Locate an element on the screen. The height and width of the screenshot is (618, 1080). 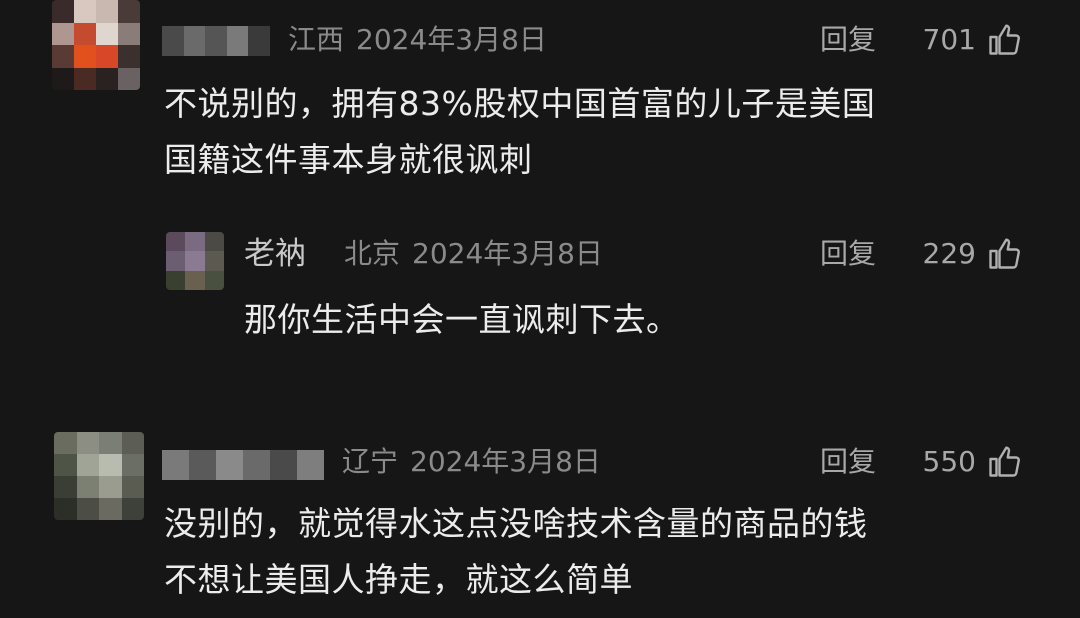
comment-line: 不说别的，拥有83%股权中国首富的儿子是美国 is located at coordinates (520, 103).